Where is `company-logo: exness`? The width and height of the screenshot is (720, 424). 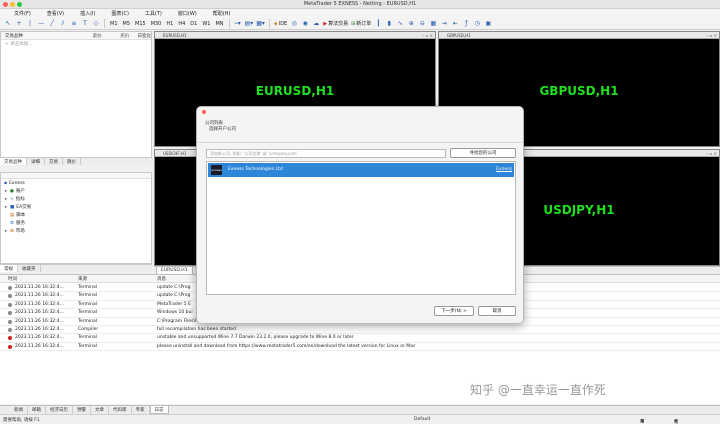 company-logo: exness is located at coordinates (216, 170).